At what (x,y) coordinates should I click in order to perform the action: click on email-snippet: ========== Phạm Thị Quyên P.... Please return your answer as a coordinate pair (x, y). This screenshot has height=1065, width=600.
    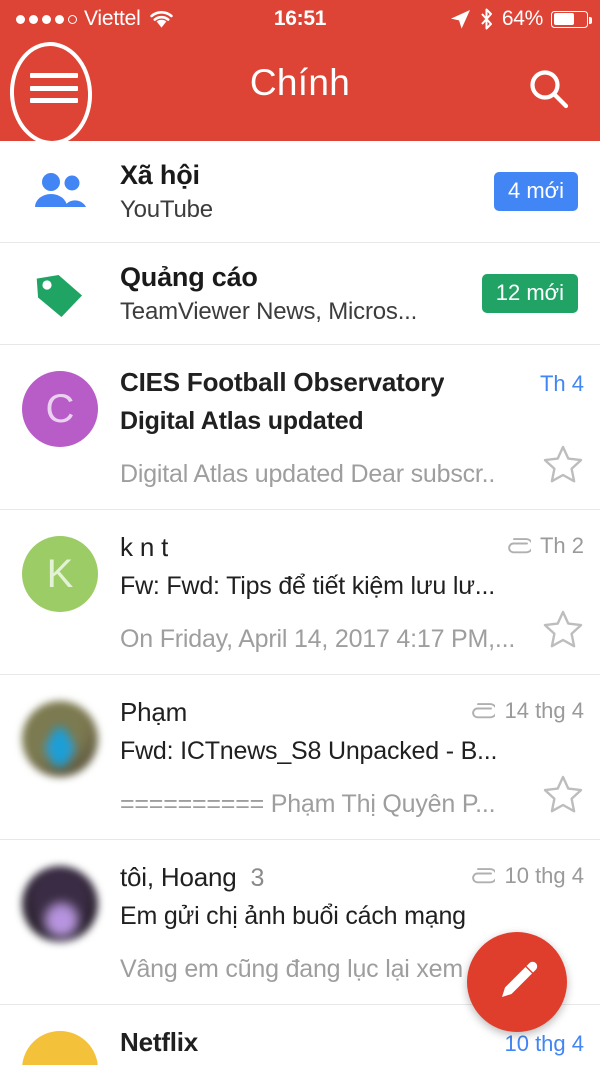
    Looking at the image, I should click on (308, 804).